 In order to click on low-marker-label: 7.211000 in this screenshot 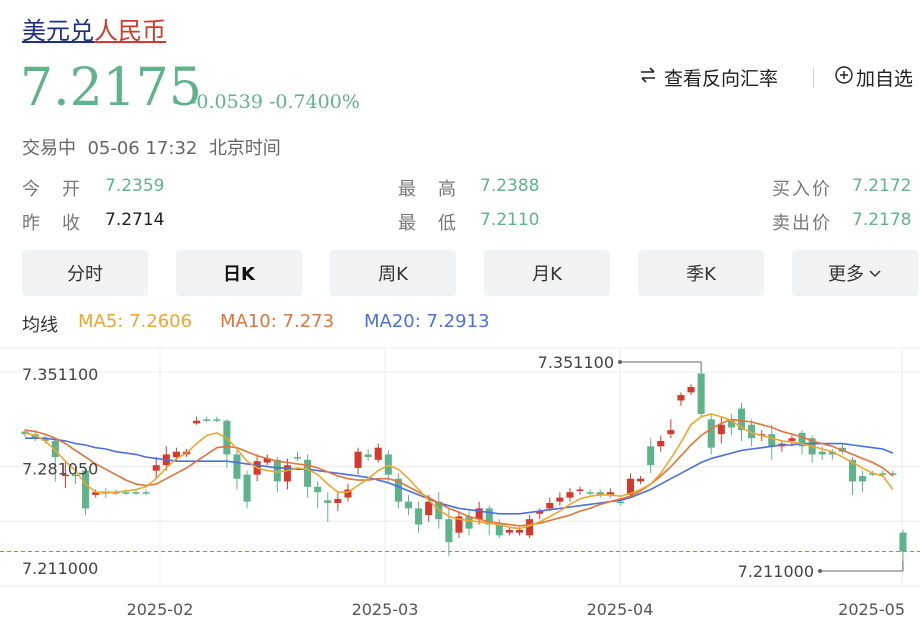, I will do `click(776, 571)`.